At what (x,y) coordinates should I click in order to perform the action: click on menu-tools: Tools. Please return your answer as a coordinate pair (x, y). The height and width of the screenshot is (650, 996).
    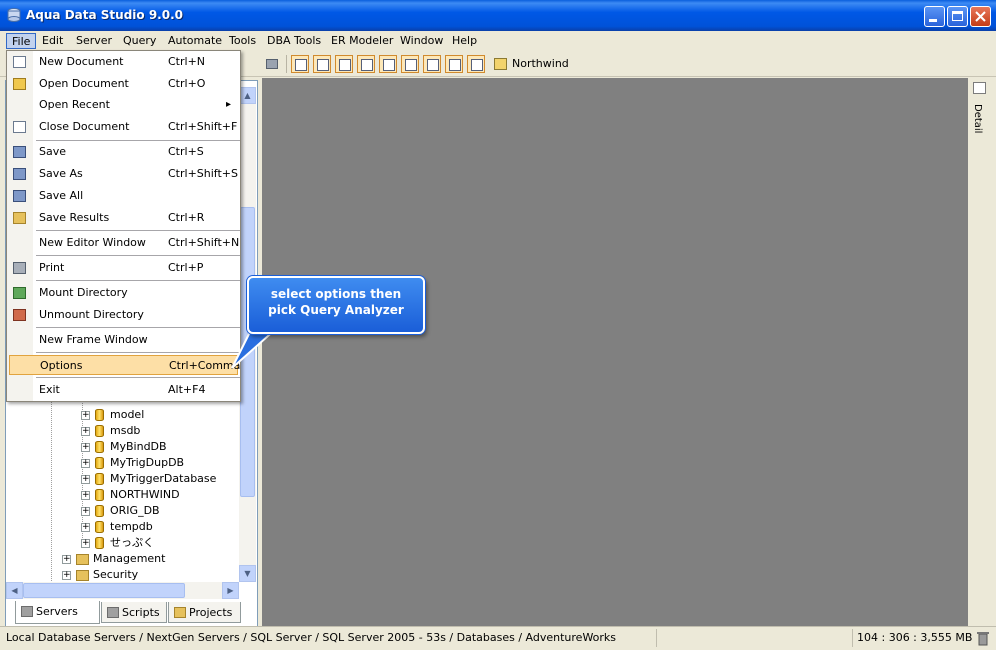
    Looking at the image, I should click on (242, 41).